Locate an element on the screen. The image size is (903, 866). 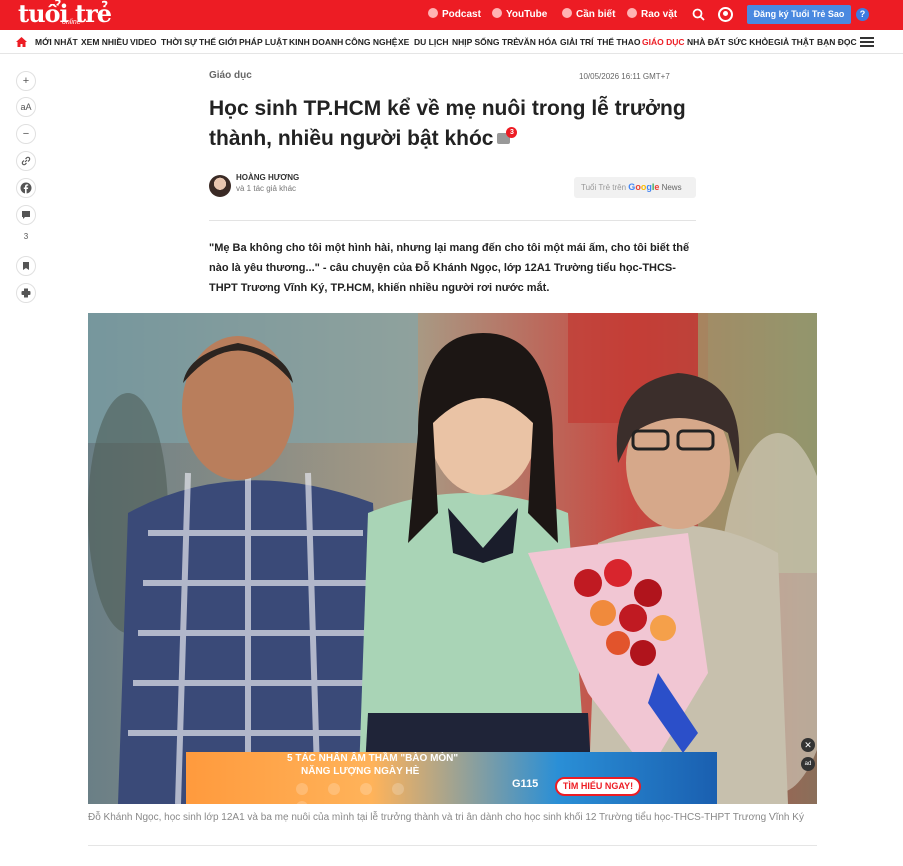
bookmark-button is located at coordinates (26, 266).